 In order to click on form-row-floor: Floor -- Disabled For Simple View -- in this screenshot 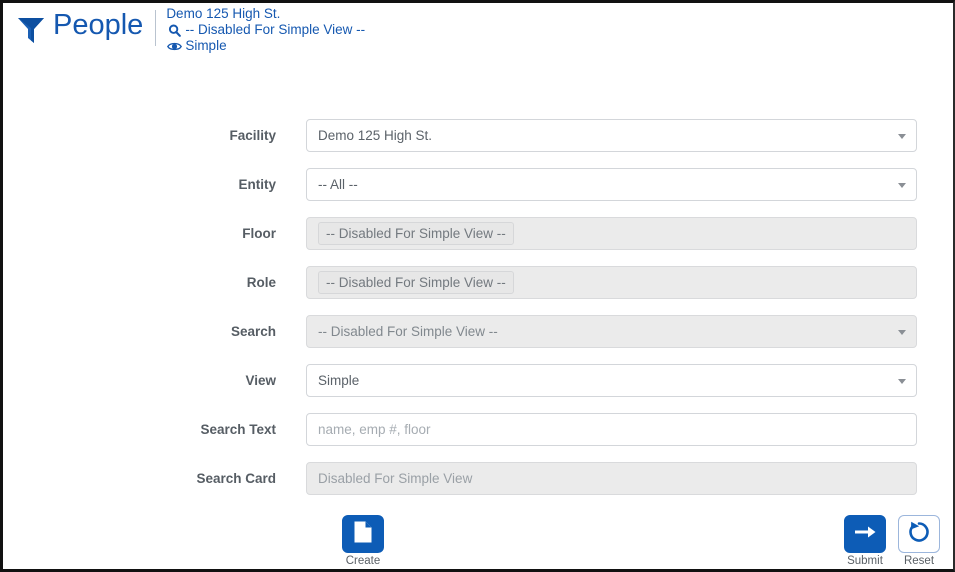, I will do `click(478, 233)`.